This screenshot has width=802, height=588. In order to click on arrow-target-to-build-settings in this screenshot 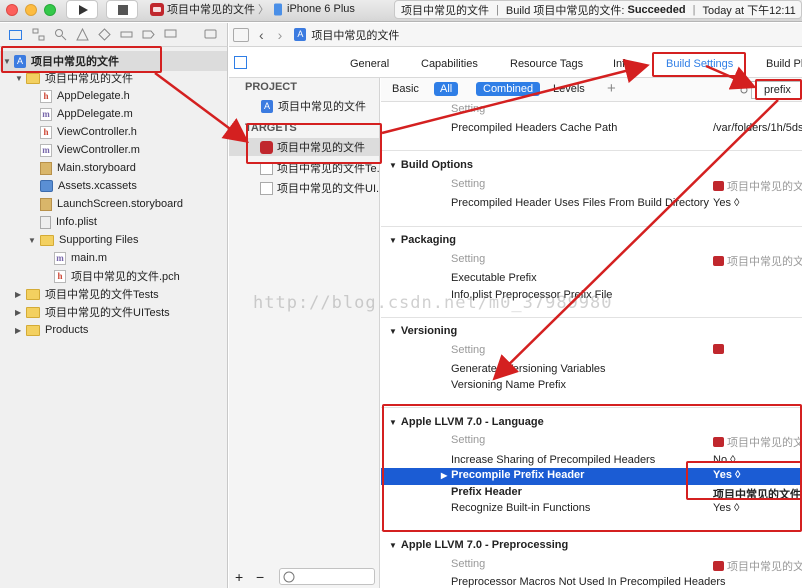, I will do `click(515, 96)`.